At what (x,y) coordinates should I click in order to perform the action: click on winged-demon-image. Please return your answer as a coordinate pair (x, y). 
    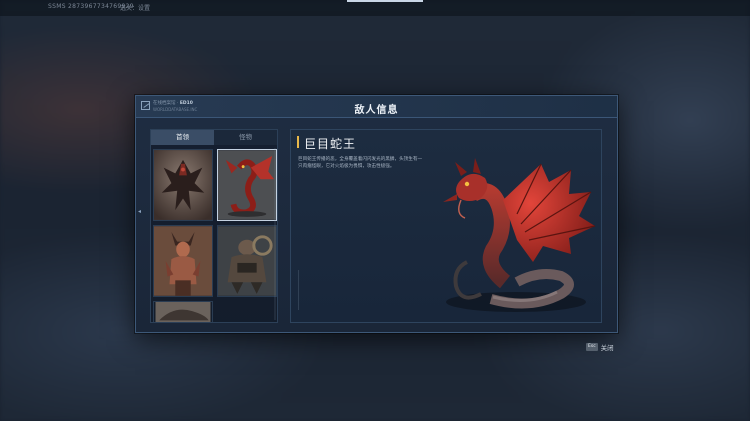
    Looking at the image, I should click on (183, 185).